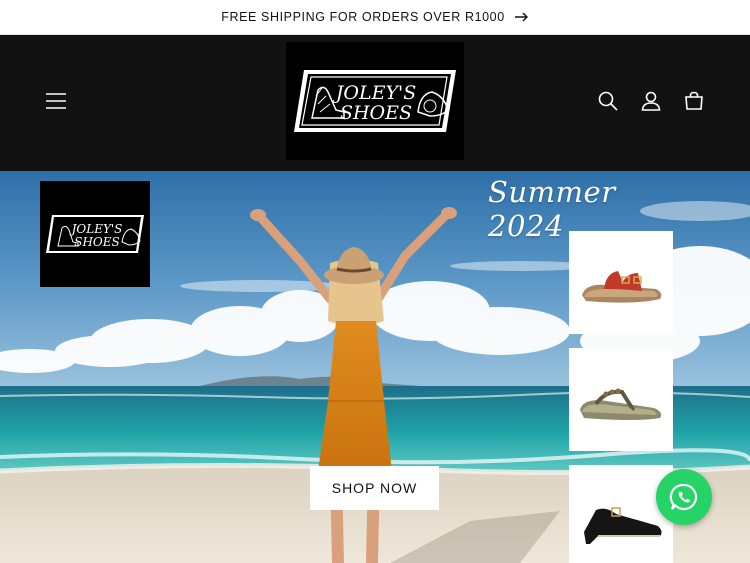 The height and width of the screenshot is (563, 750). I want to click on hamburger-menu-icon, so click(56, 101).